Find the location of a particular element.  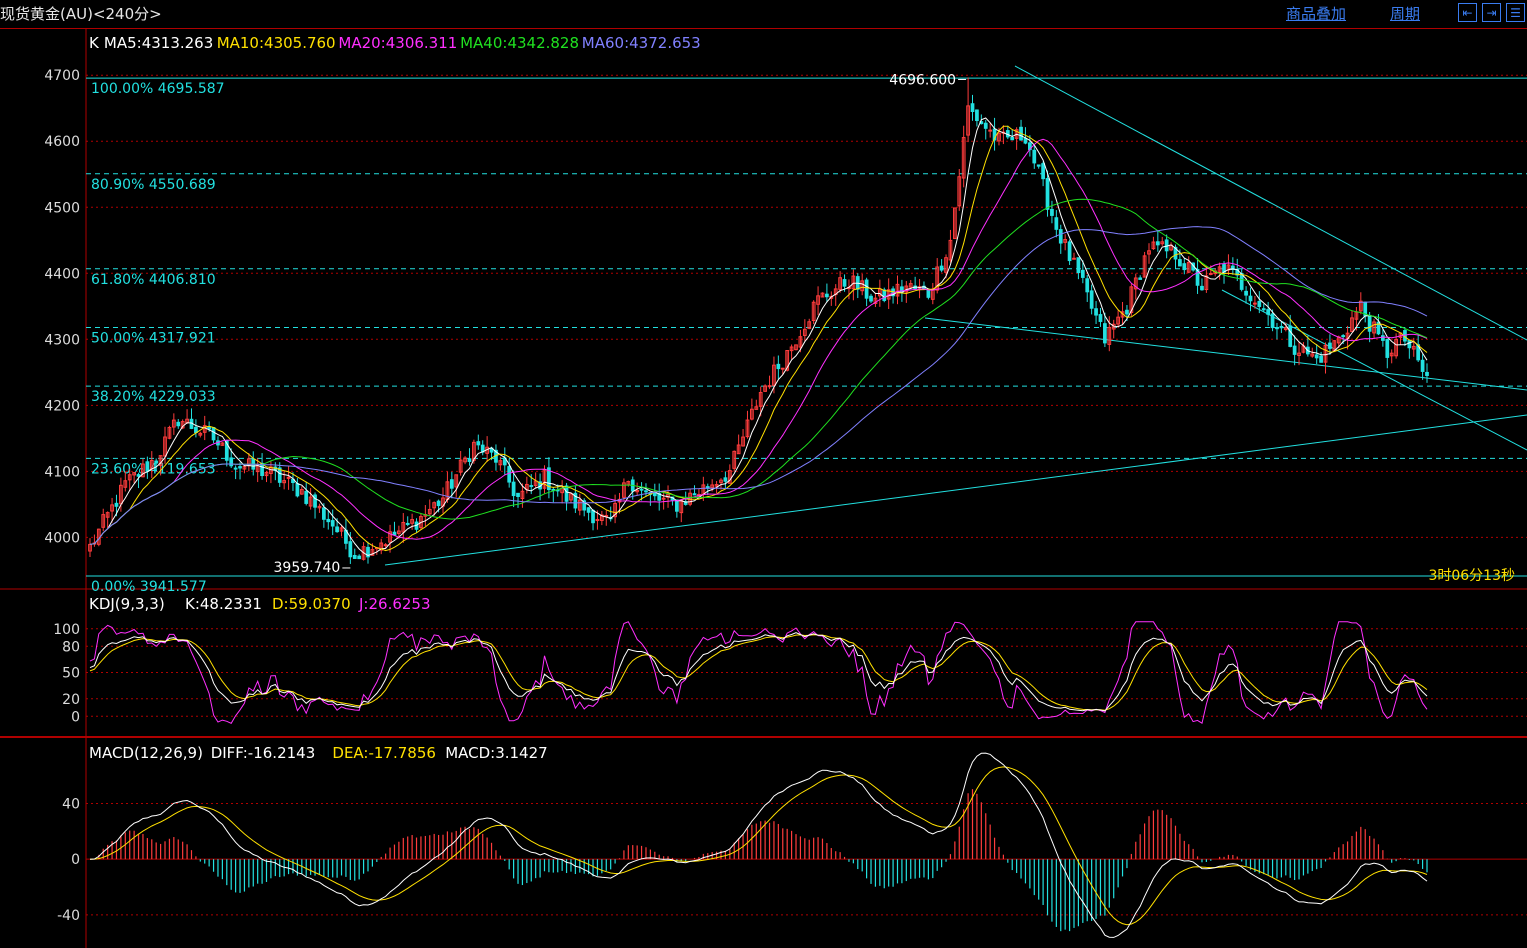

fib-level-label: 38.20% 4229.033 is located at coordinates (153, 397).